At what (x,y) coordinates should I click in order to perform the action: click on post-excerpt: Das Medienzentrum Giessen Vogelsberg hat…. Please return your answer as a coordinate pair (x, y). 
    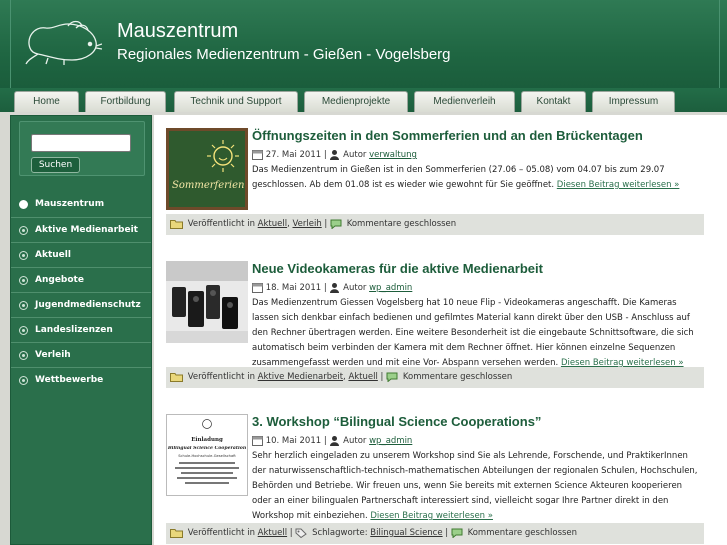
    Looking at the image, I should click on (478, 333).